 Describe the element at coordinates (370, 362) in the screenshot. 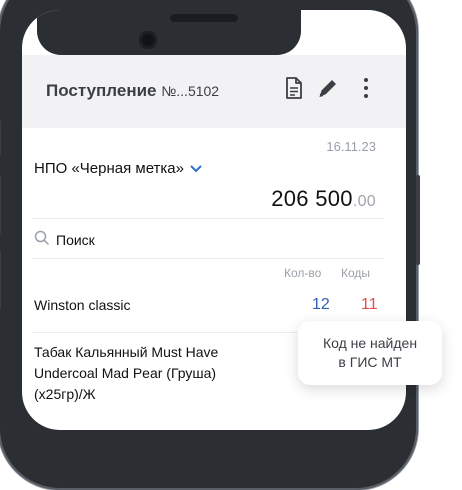

I see `tooltip-line: в ГИС МТ` at that location.